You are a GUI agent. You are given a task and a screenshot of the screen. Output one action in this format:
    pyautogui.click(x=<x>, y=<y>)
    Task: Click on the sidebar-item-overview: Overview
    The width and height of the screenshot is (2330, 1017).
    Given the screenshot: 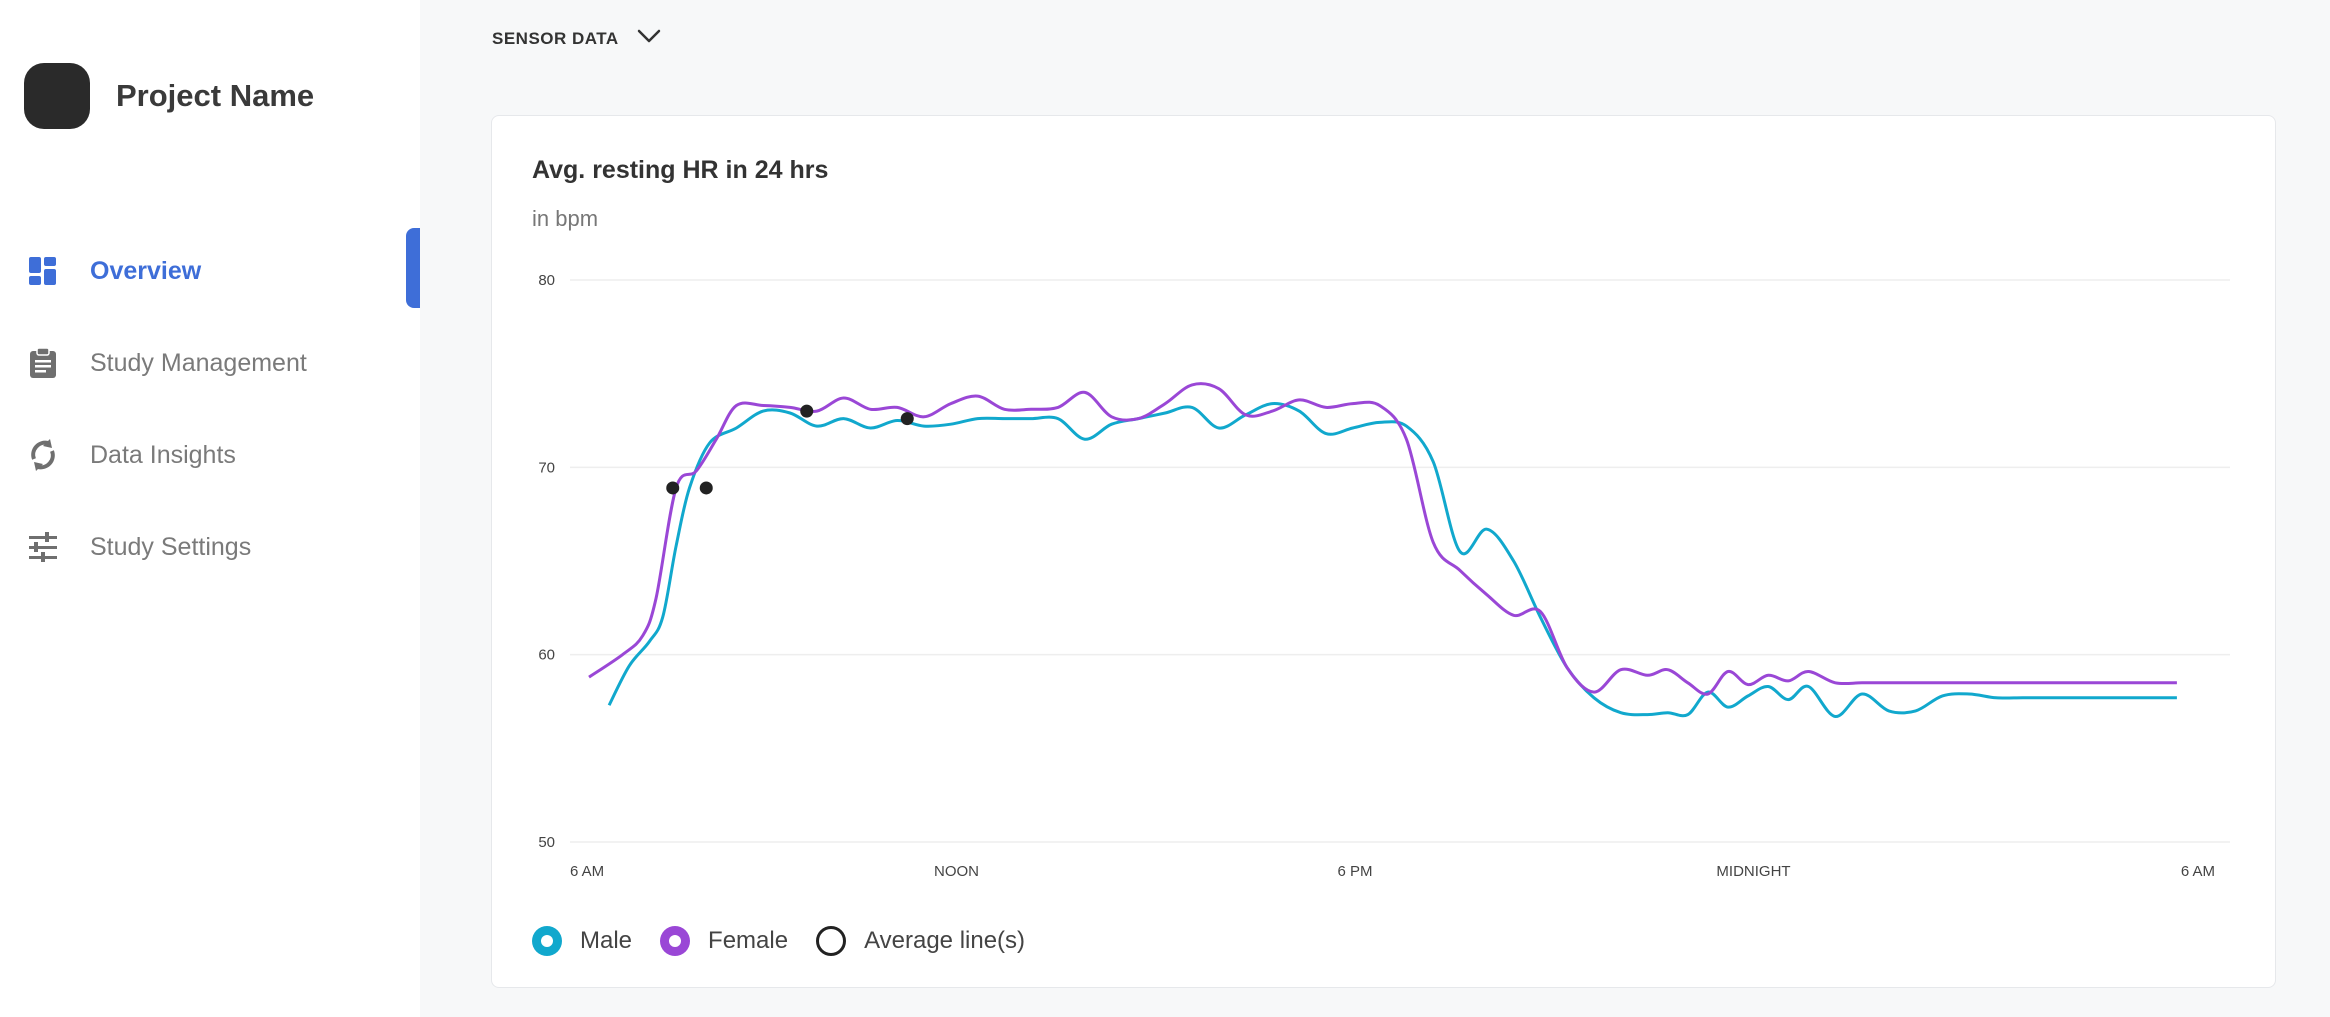 What is the action you would take?
    pyautogui.click(x=210, y=271)
    